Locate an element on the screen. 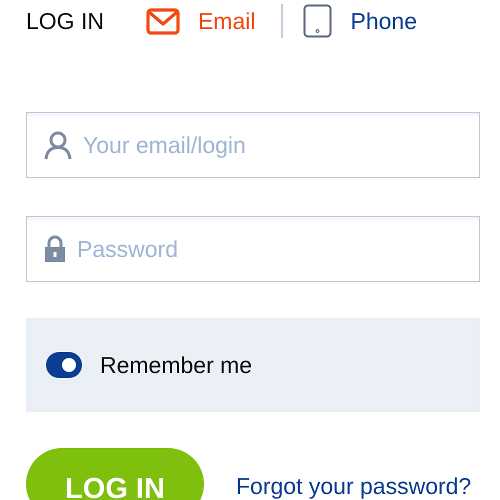 The height and width of the screenshot is (500, 500). input-field: Your email/login is located at coordinates (253, 145).